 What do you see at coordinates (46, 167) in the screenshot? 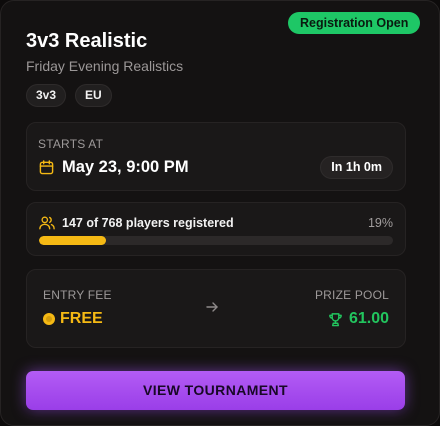
I see `calendar-icon` at bounding box center [46, 167].